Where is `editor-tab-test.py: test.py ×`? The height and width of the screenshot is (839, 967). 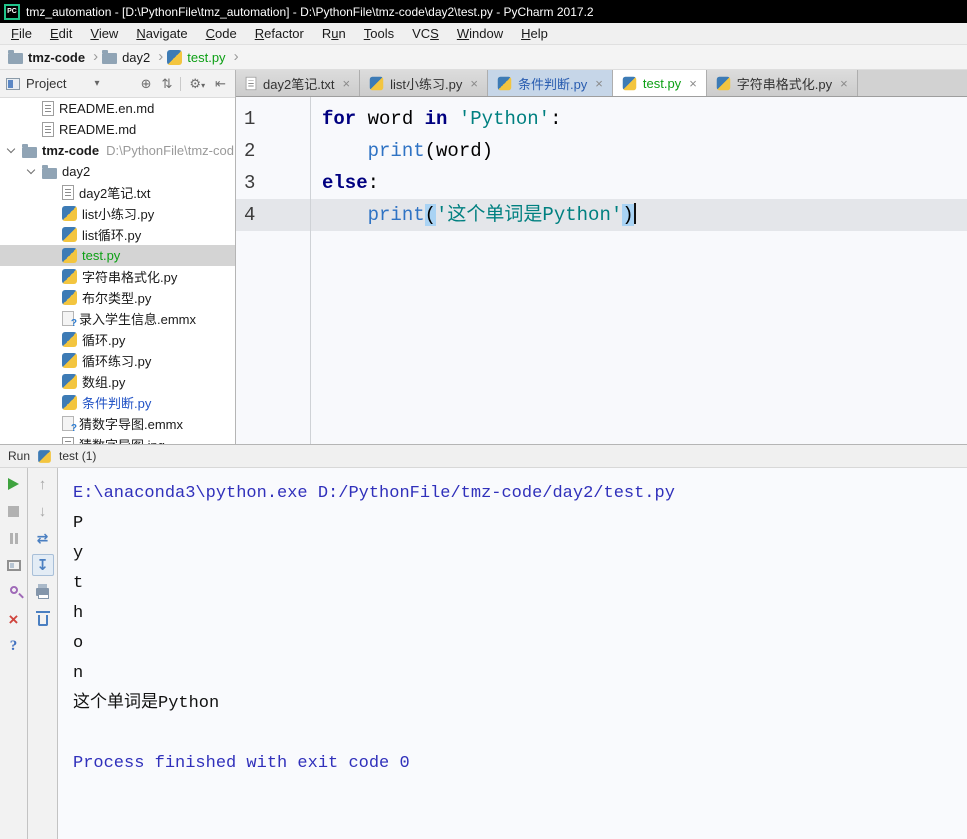 editor-tab-test.py: test.py × is located at coordinates (659, 83).